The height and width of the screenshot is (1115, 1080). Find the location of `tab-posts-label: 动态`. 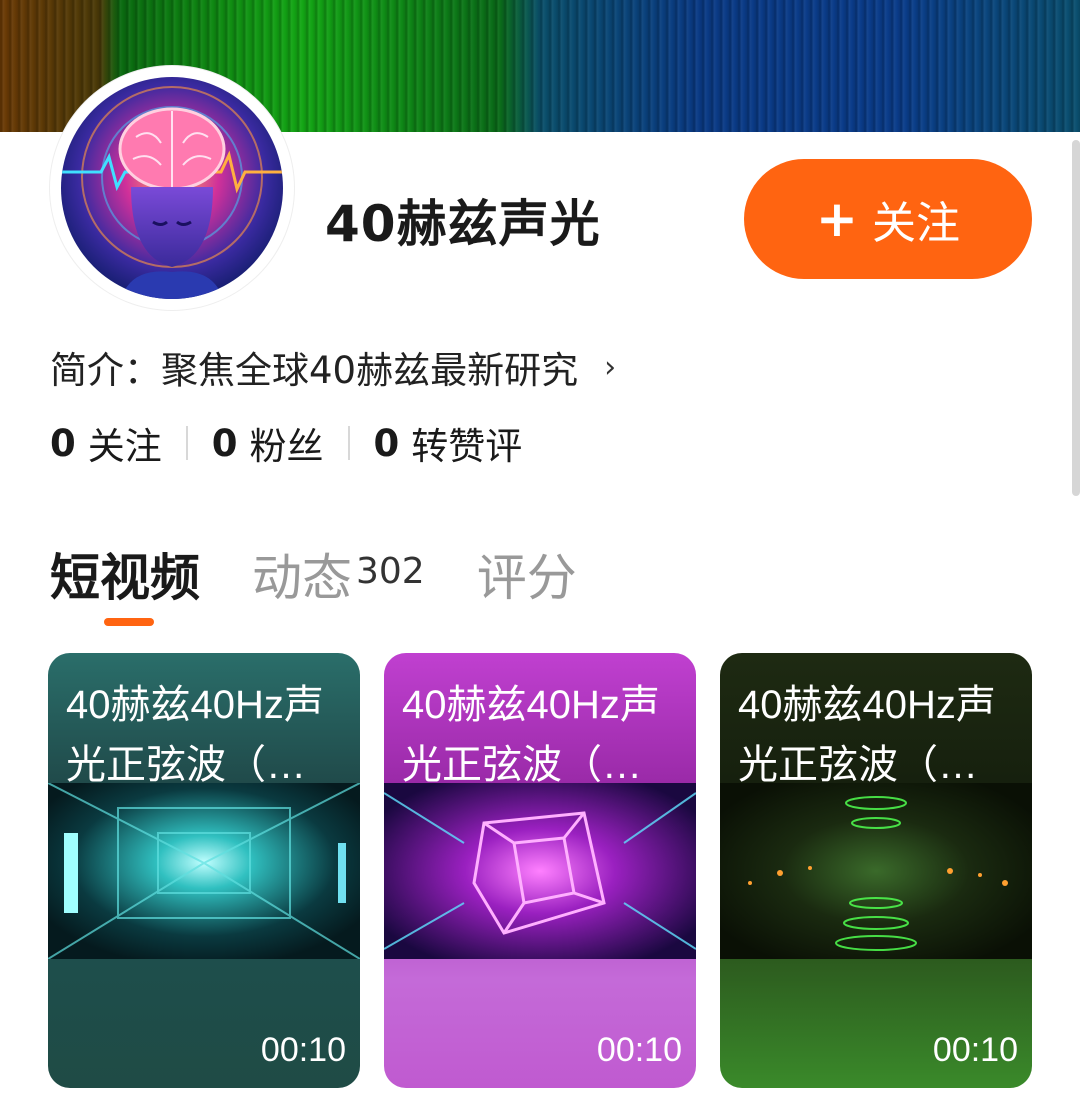

tab-posts-label: 动态 is located at coordinates (302, 578).